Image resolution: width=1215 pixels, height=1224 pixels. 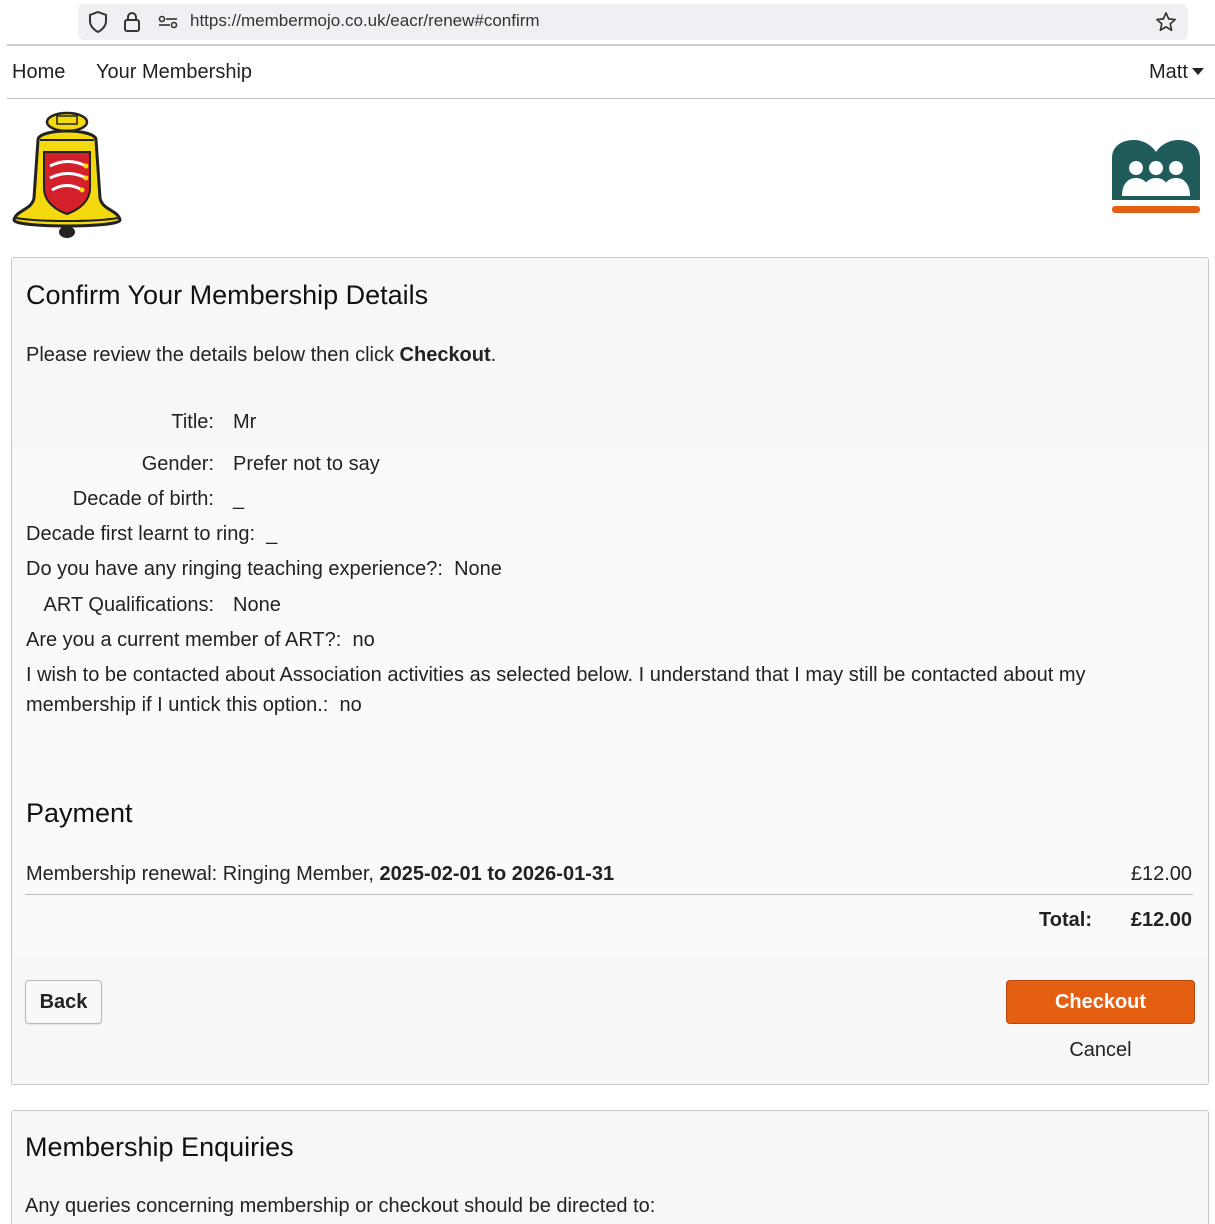 I want to click on decade-birth-label: Decade of birth:, so click(x=143, y=499).